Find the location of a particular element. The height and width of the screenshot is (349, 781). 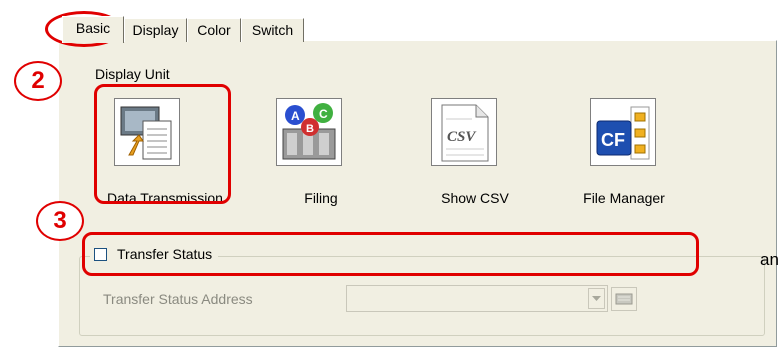

tab-basic: Basic is located at coordinates (93, 29).